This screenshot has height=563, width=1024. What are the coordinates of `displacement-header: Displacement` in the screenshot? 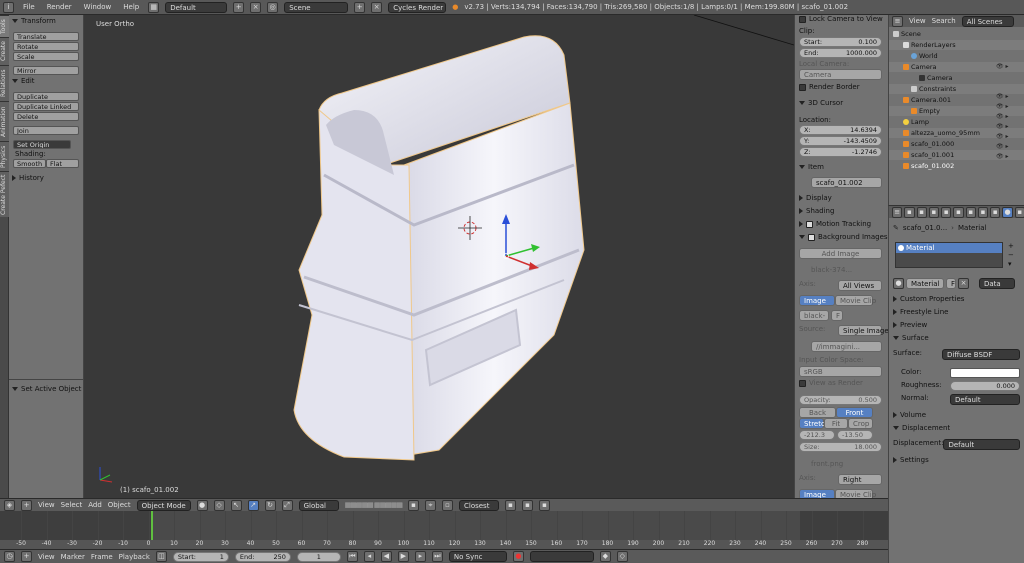 It's located at (956, 428).